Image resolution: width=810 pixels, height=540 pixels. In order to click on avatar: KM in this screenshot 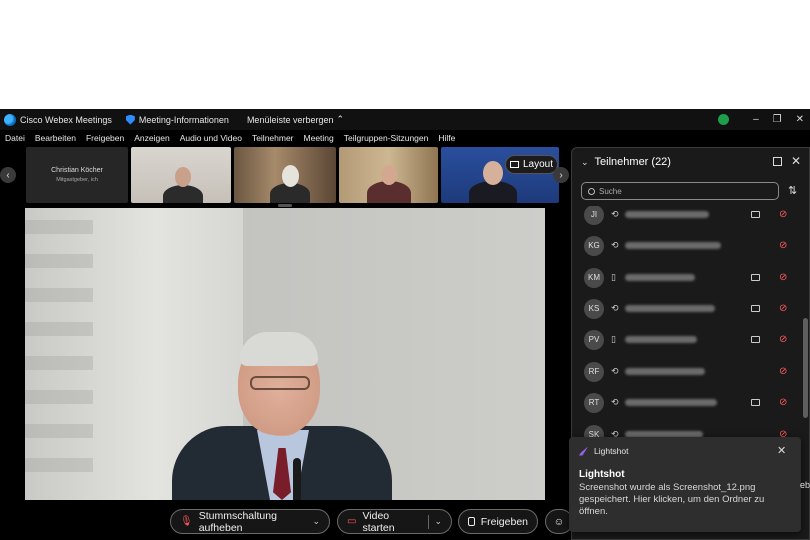, I will do `click(594, 277)`.